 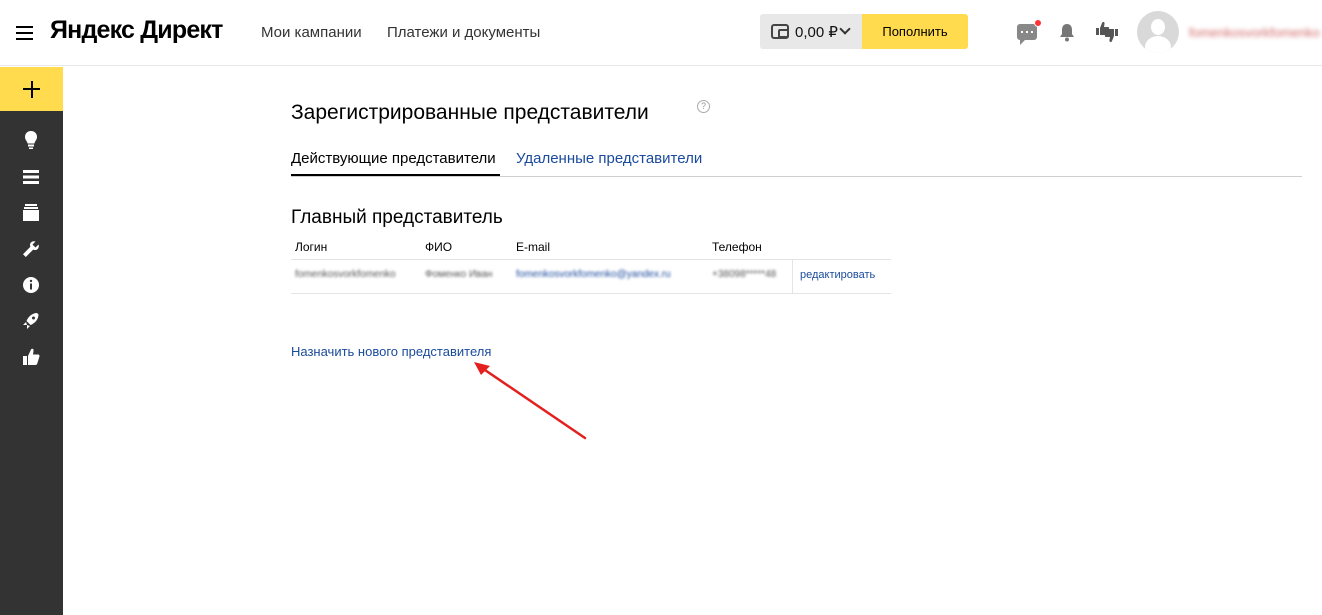 I want to click on nav-payments-documents: Платежи и документы, so click(x=463, y=32).